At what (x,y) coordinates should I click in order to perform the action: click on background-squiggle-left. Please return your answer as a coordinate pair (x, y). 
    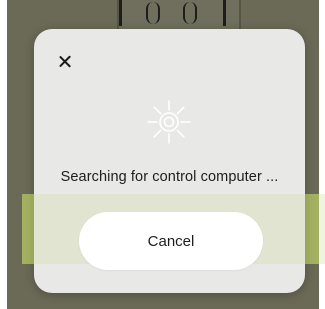
    Looking at the image, I should click on (153, 13).